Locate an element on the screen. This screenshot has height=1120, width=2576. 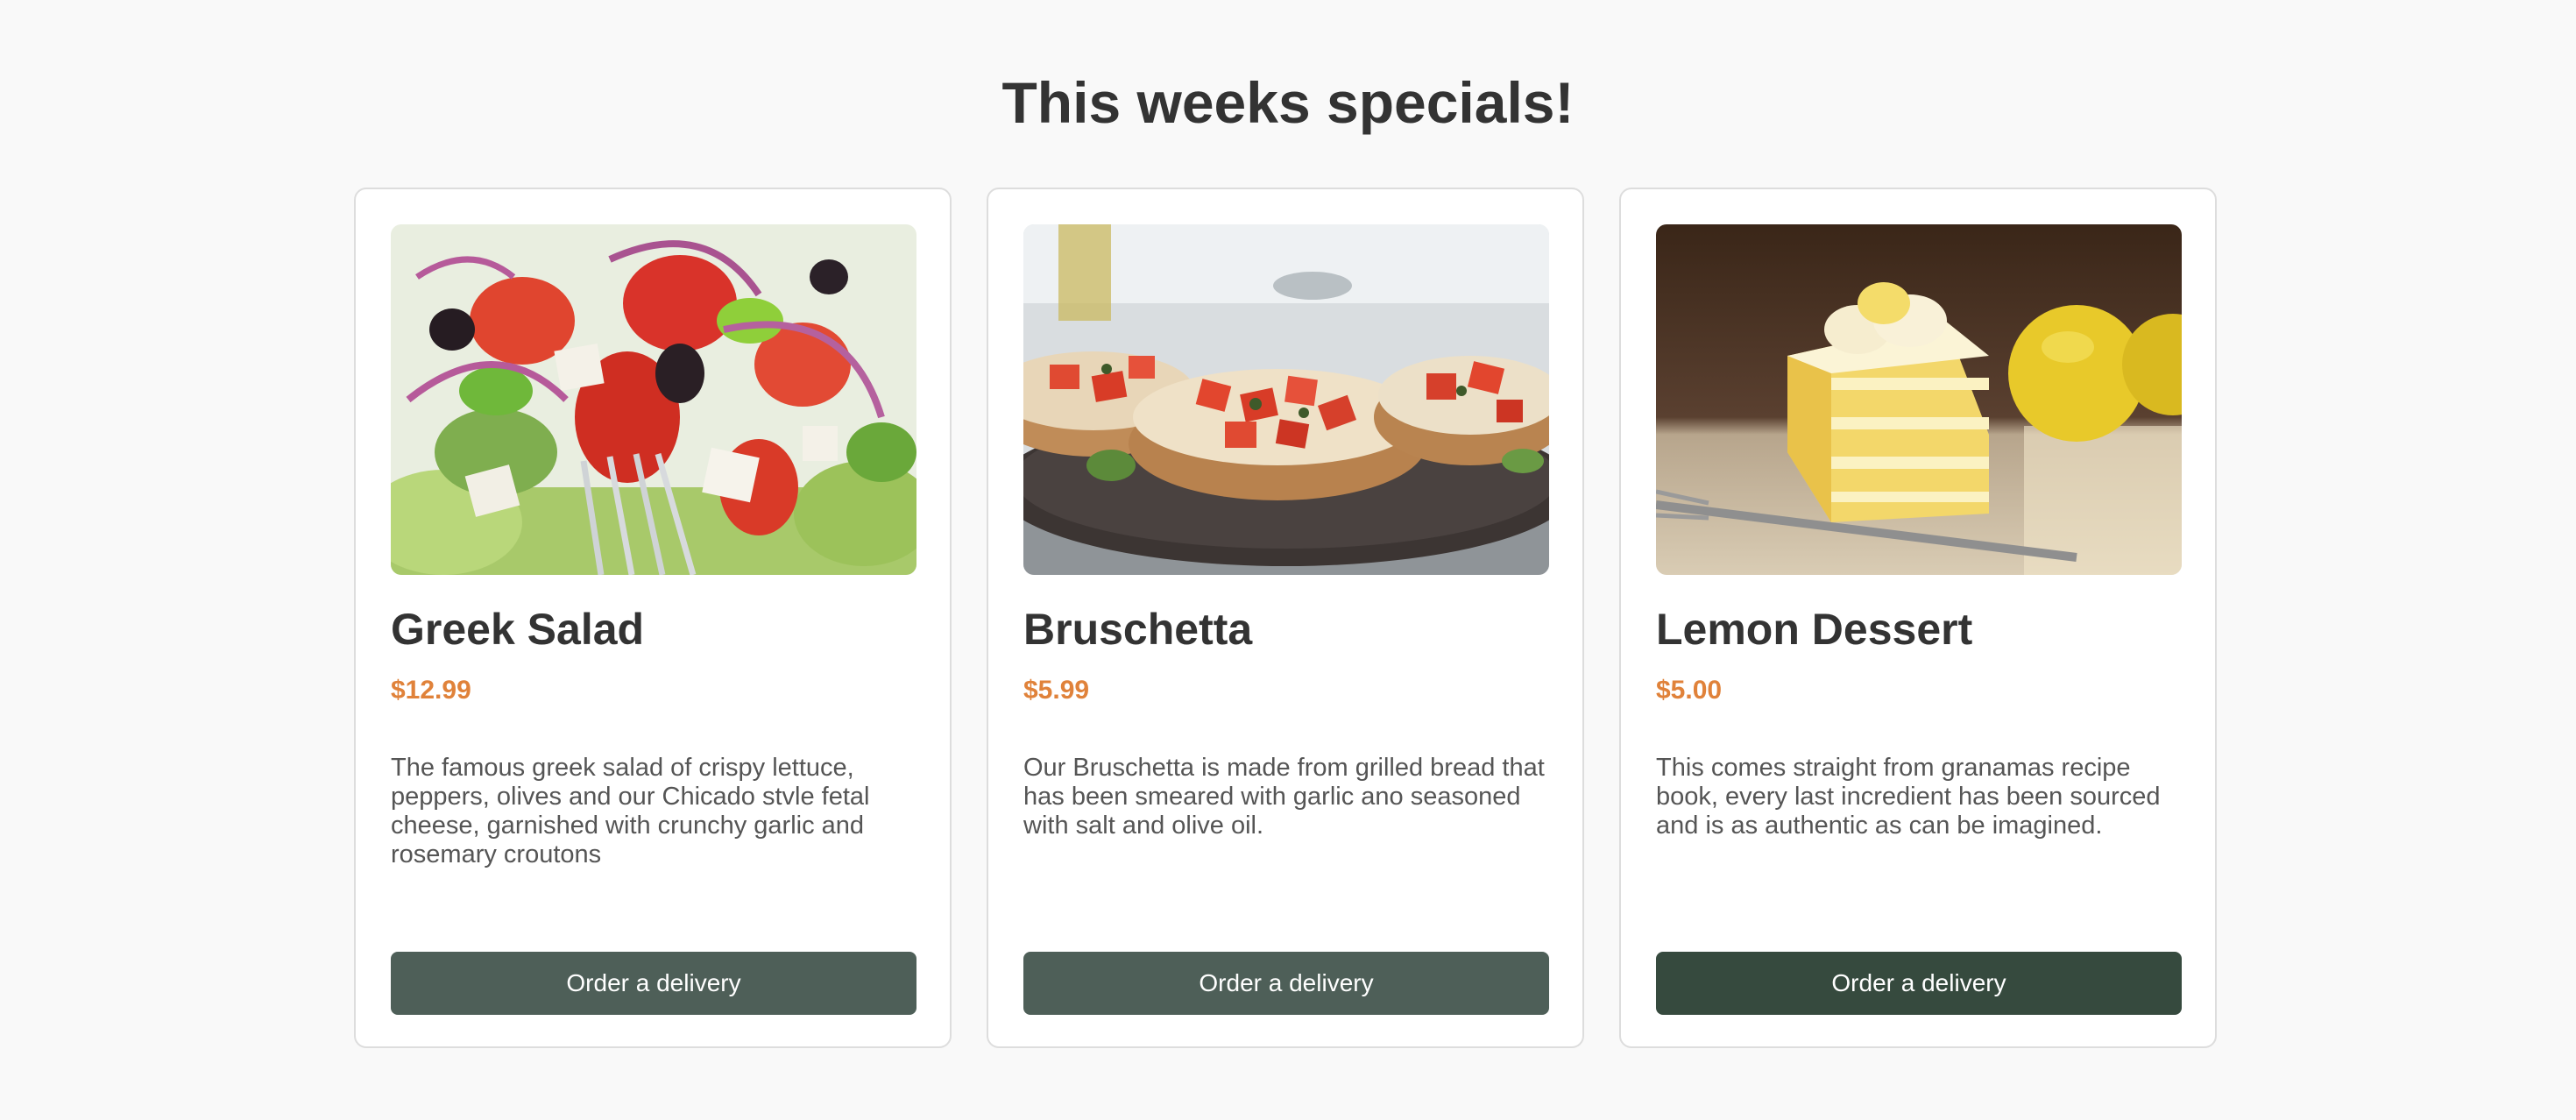
lemon-dessert-image is located at coordinates (1919, 399).